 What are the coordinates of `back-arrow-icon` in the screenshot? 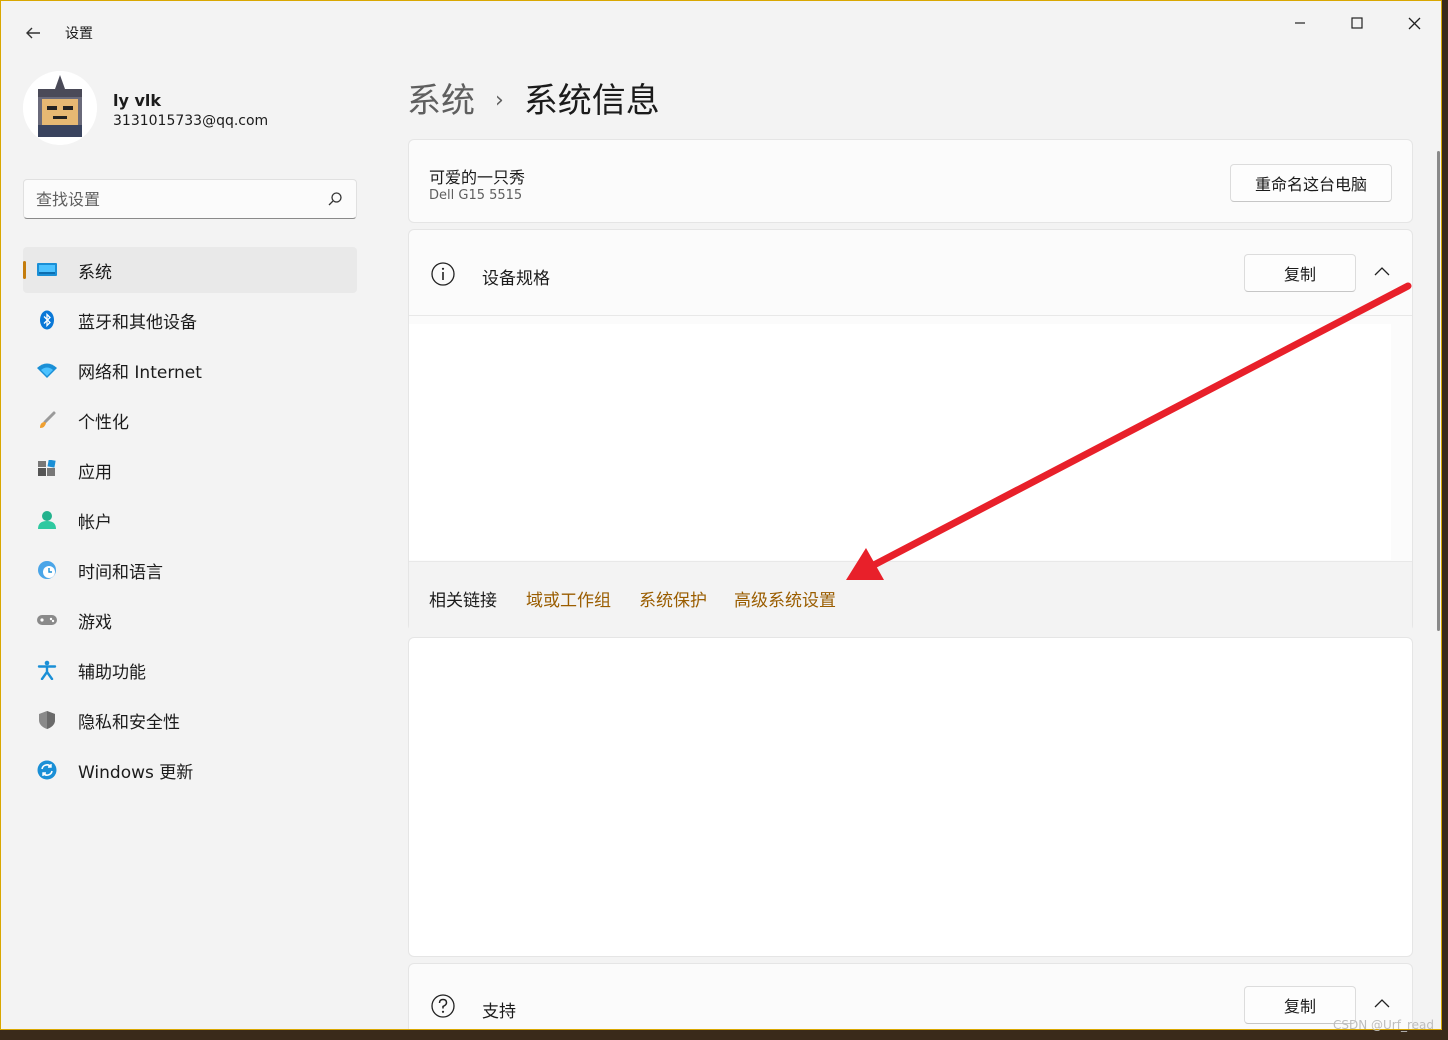 It's located at (33, 33).